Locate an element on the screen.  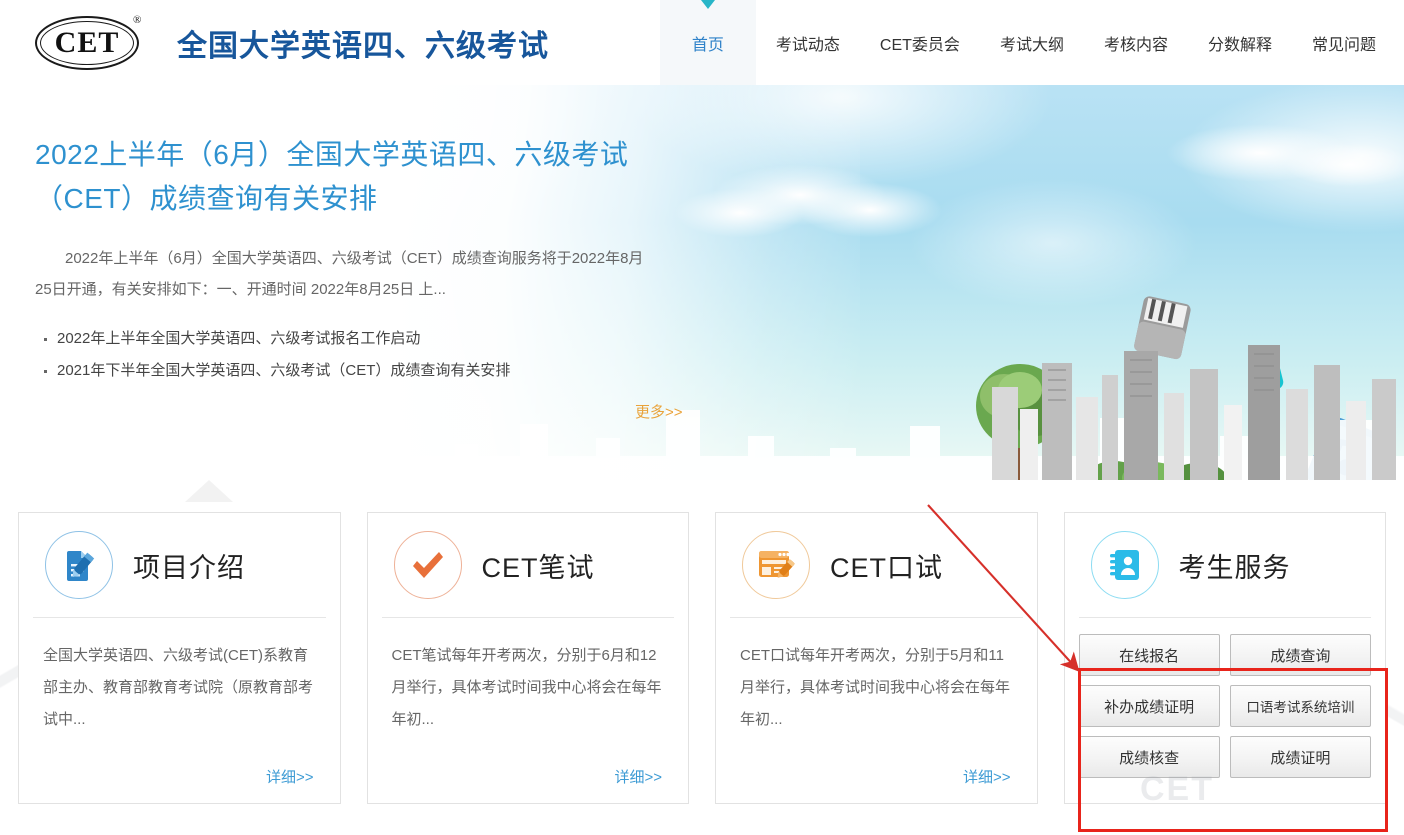
service-button-grid: 在线报名 成绩查询 补办成绩证明 口语考试系统培训 成绩核查 成绩证明 is located at coordinates (1225, 698).